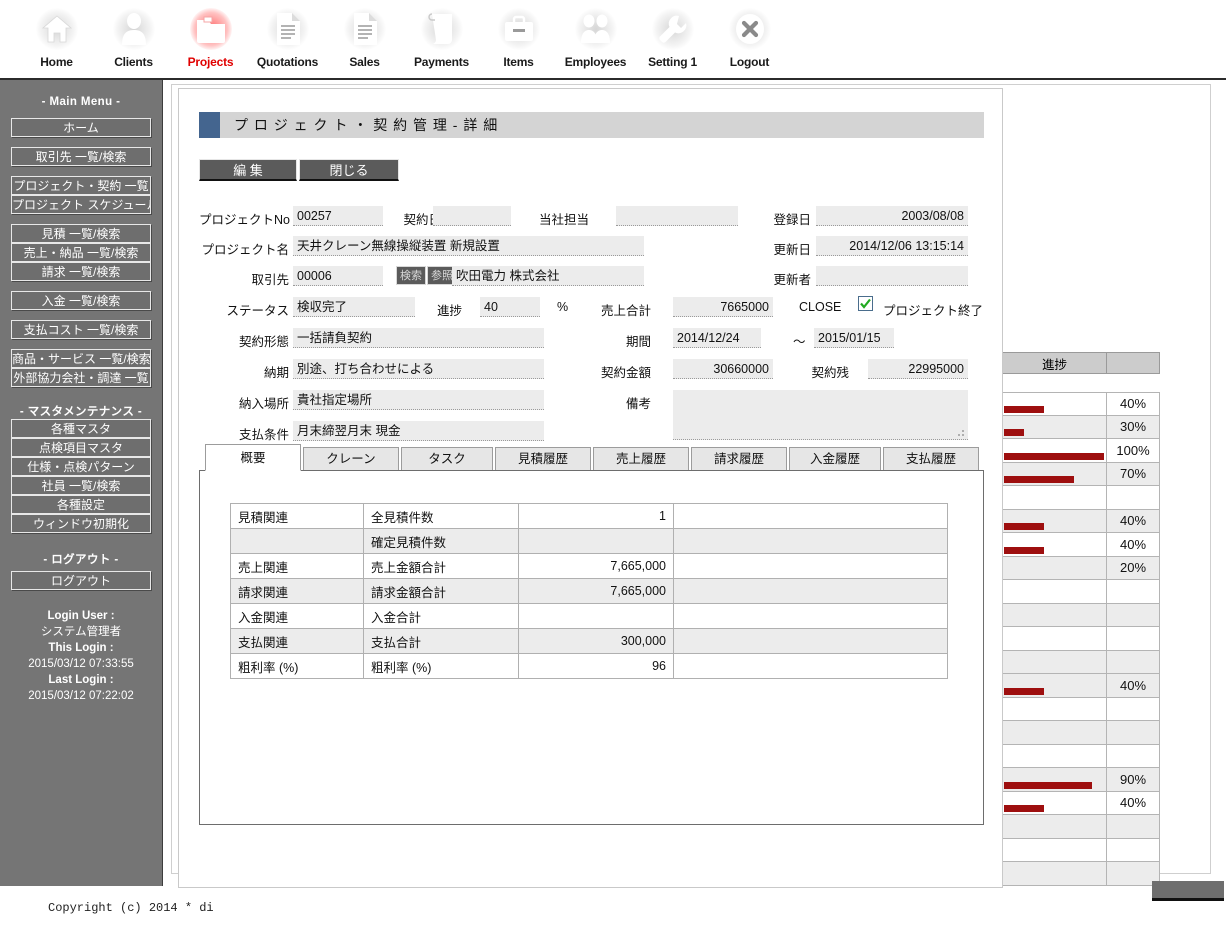  What do you see at coordinates (81, 428) in the screenshot?
I see `sidebar-master-item-0: 各種マスタ` at bounding box center [81, 428].